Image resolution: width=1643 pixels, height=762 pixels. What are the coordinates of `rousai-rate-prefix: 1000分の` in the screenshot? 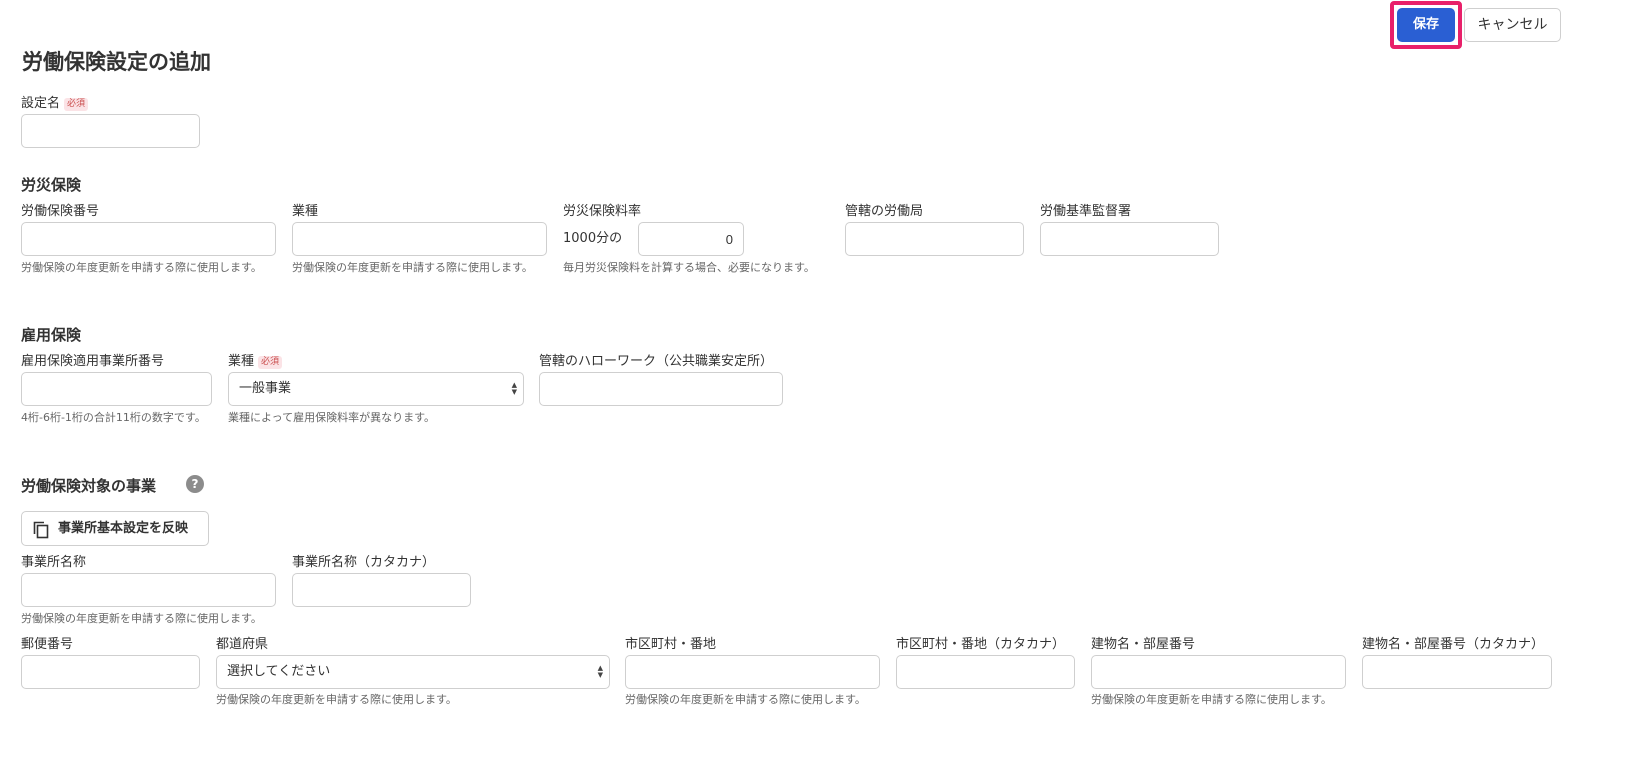 It's located at (593, 238).